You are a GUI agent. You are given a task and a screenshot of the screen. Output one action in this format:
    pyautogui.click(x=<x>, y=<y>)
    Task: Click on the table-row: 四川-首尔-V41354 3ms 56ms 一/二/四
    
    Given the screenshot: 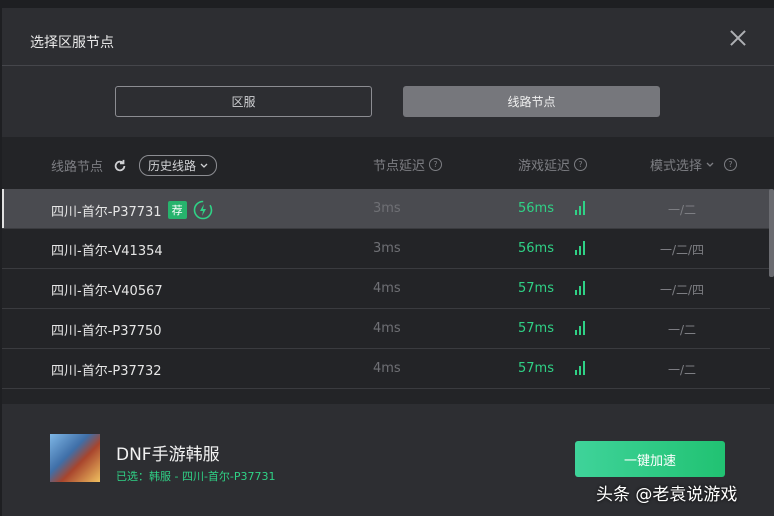 What is the action you would take?
    pyautogui.click(x=386, y=249)
    